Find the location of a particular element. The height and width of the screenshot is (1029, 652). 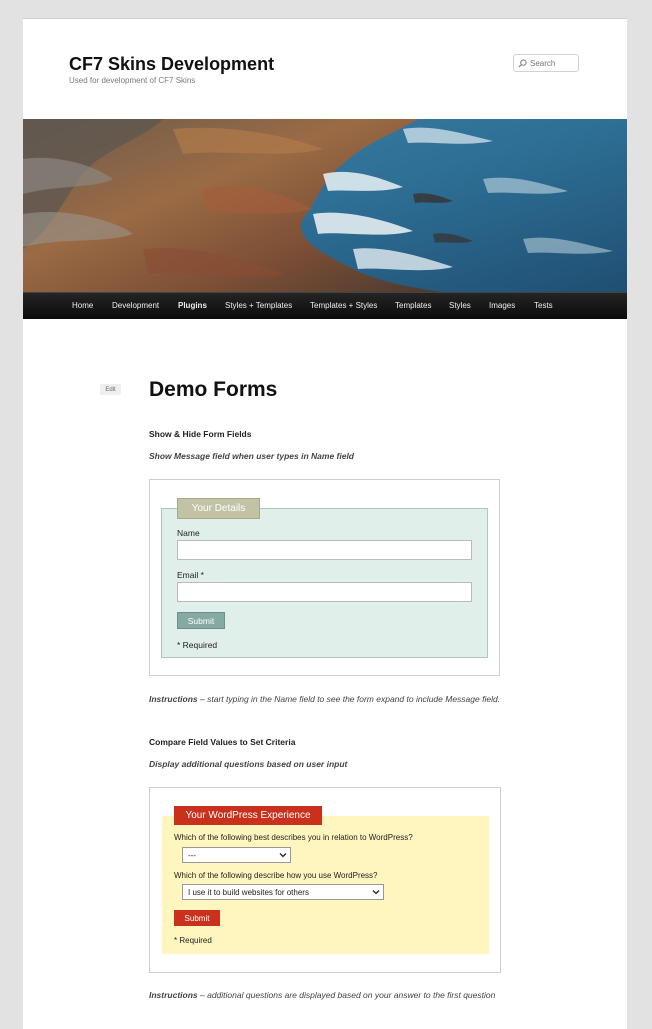

form1-submit-button: Submit is located at coordinates (201, 620).